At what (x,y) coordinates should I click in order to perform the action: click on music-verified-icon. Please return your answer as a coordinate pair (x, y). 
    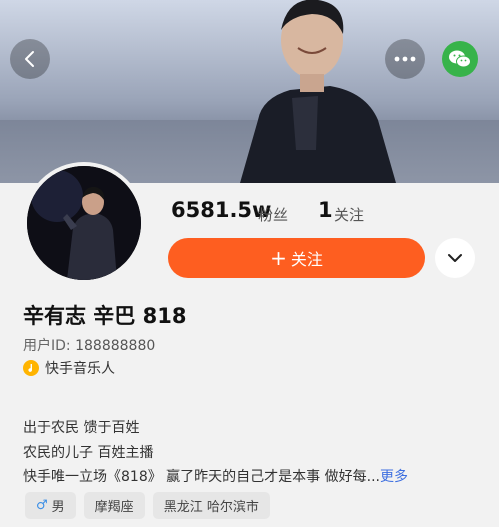
    Looking at the image, I should click on (31, 368).